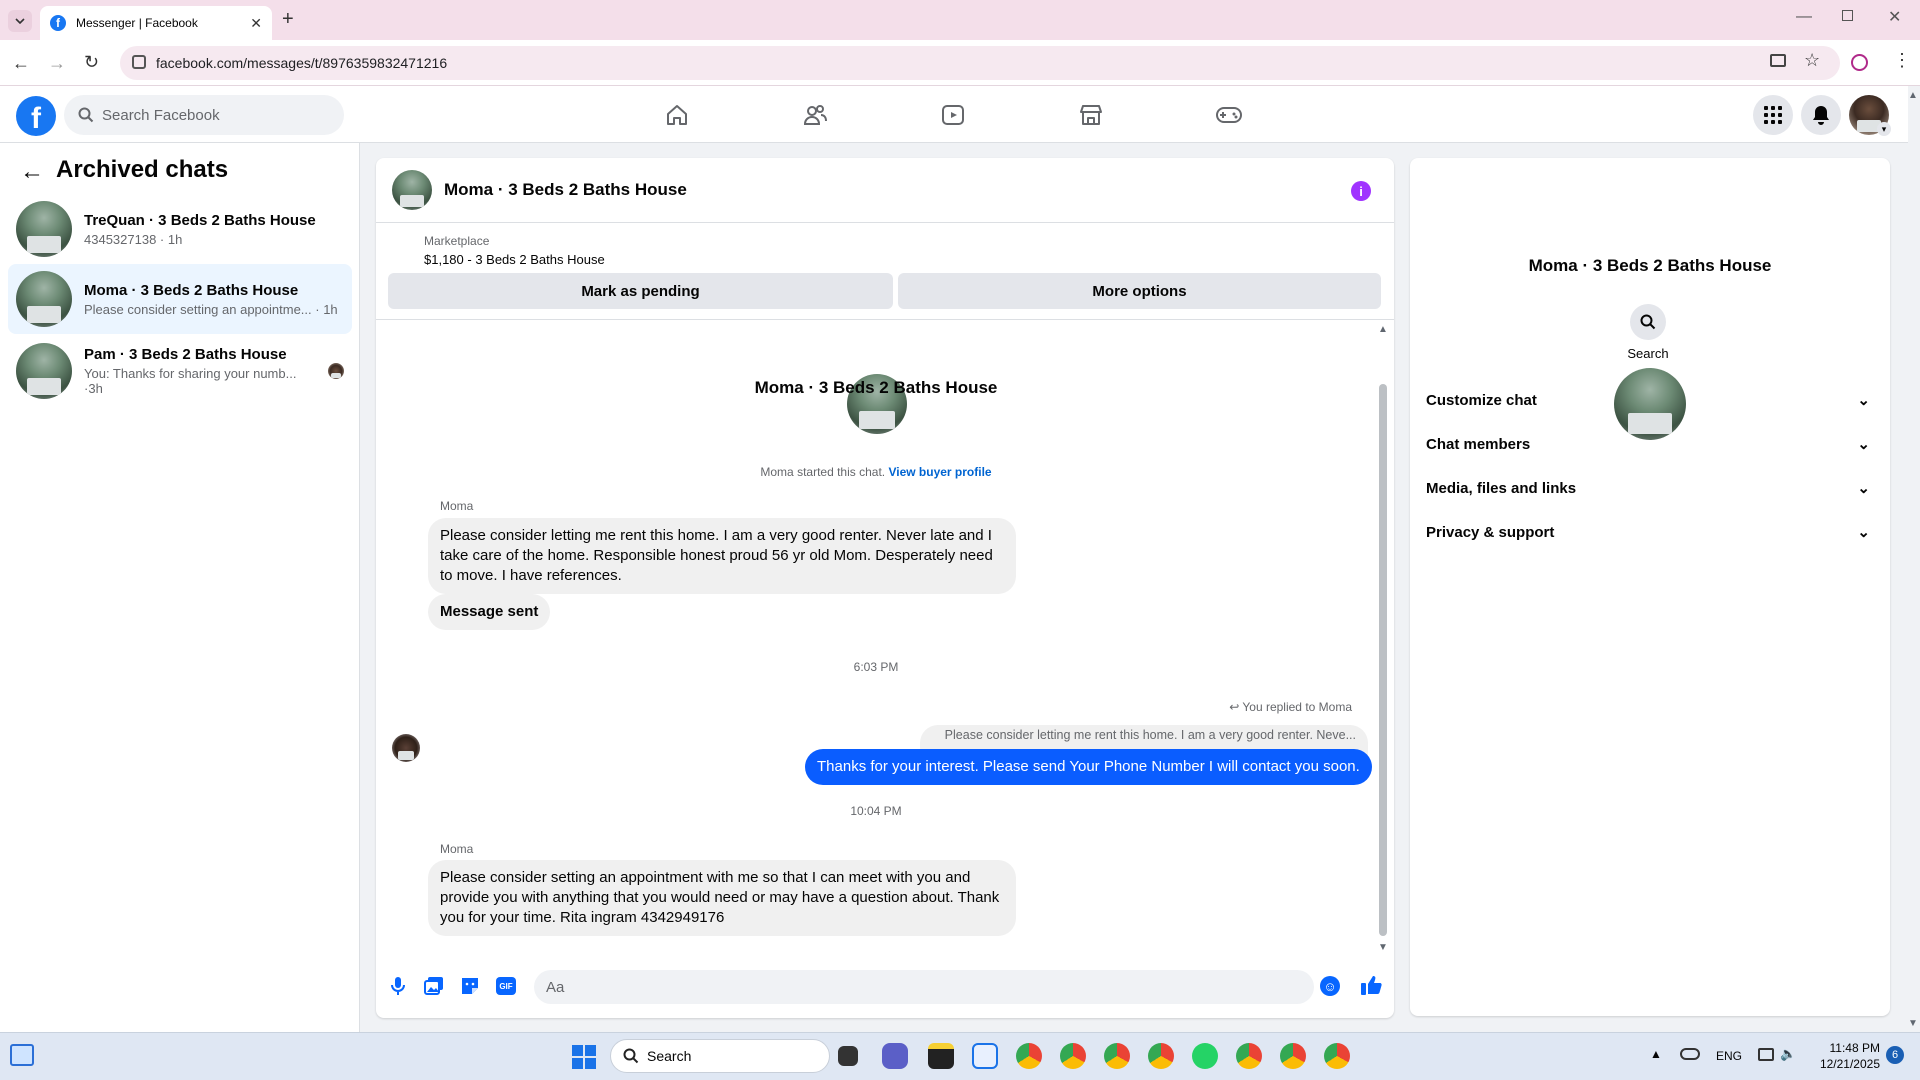 The height and width of the screenshot is (1080, 1920). I want to click on snipping-tool-icon, so click(985, 1056).